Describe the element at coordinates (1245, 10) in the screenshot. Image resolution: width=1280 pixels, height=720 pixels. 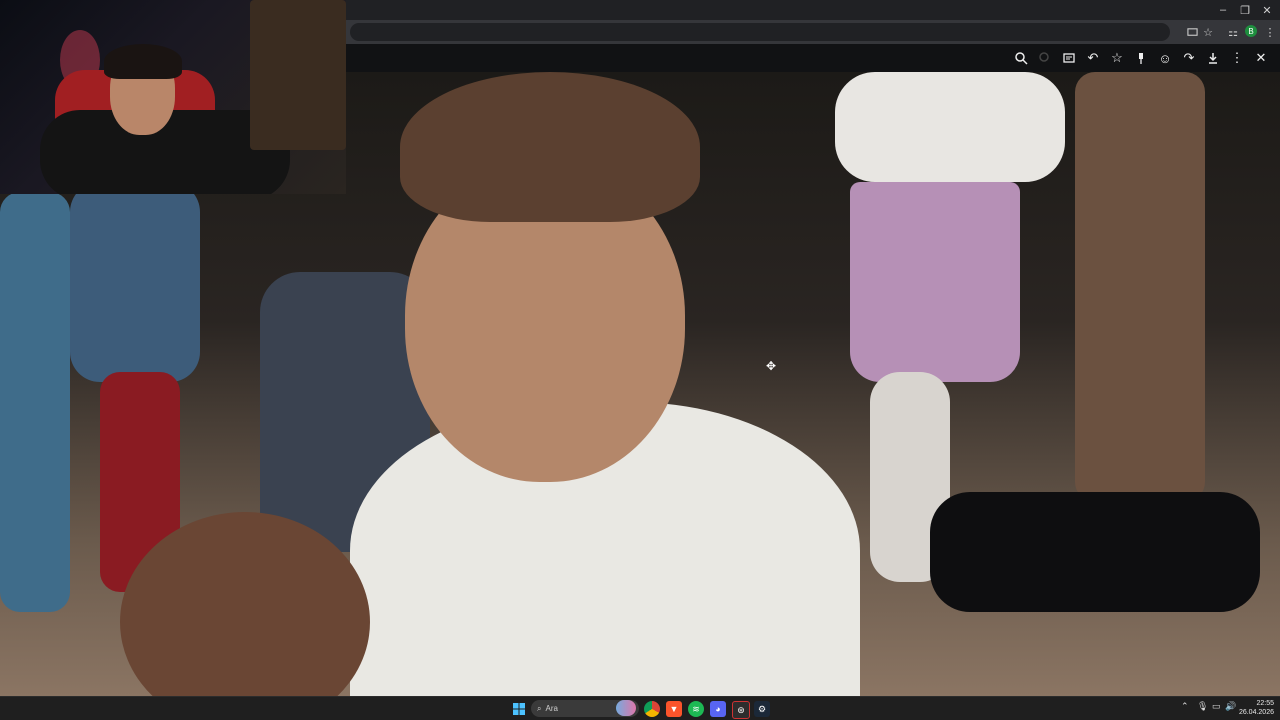
I see `restore-button: ❐` at that location.